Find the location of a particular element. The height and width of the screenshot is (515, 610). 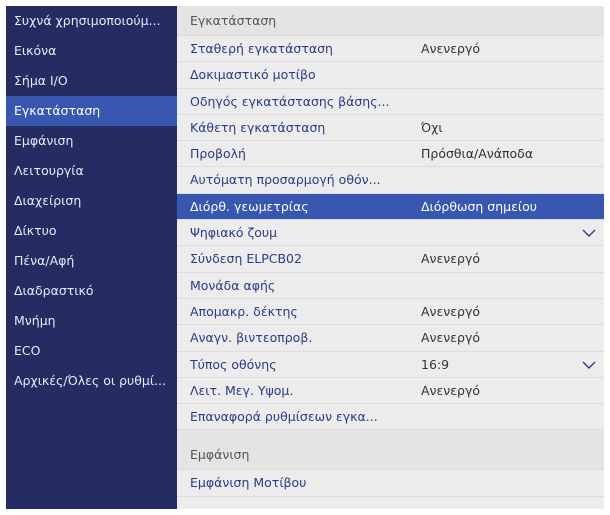

setting-row-touch-unit: Μονάδα αφής is located at coordinates (390, 286).